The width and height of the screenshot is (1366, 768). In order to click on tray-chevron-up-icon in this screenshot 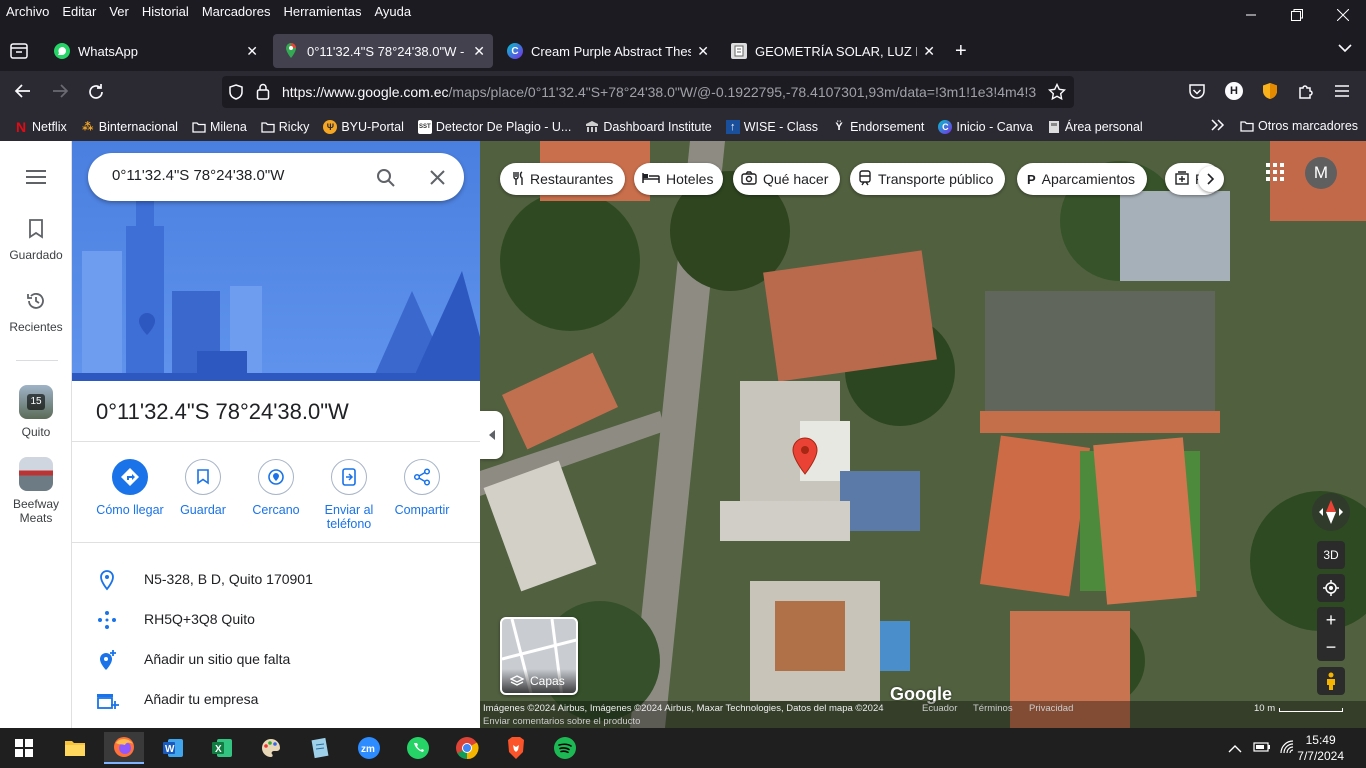, I will do `click(1235, 749)`.